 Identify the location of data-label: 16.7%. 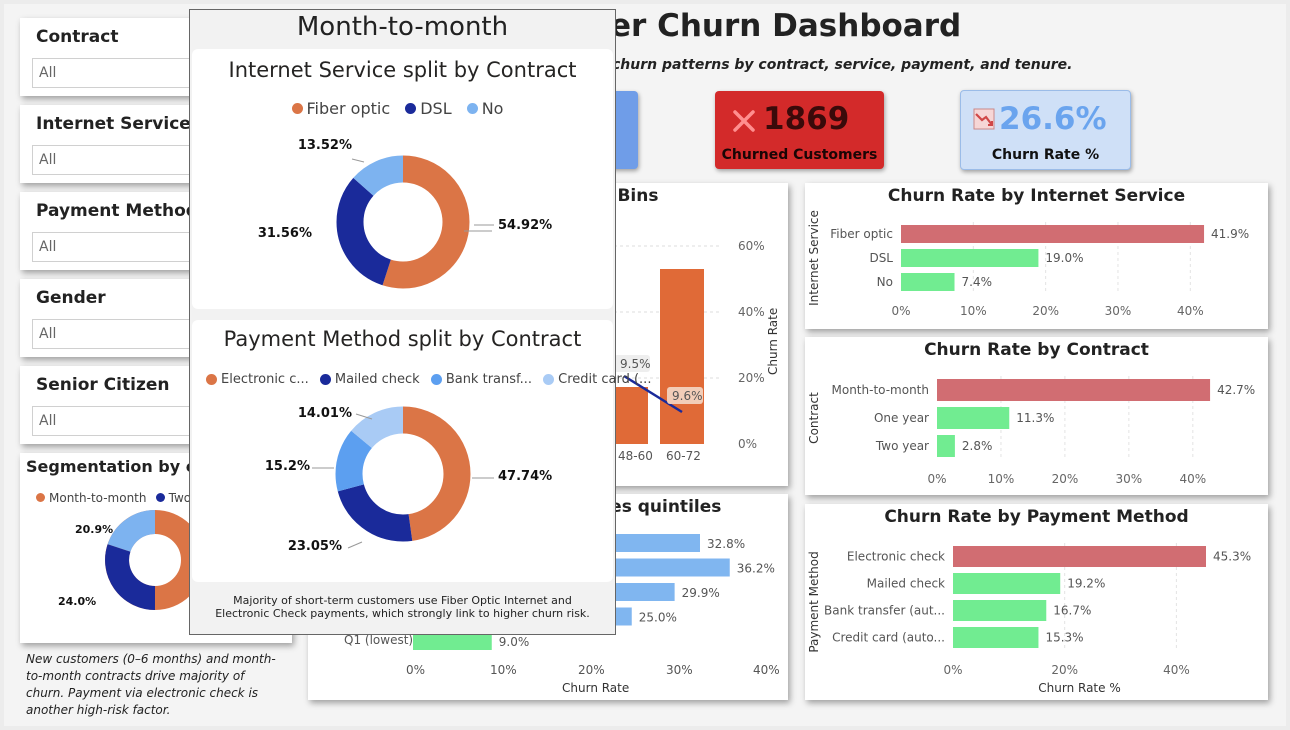
(1072, 611).